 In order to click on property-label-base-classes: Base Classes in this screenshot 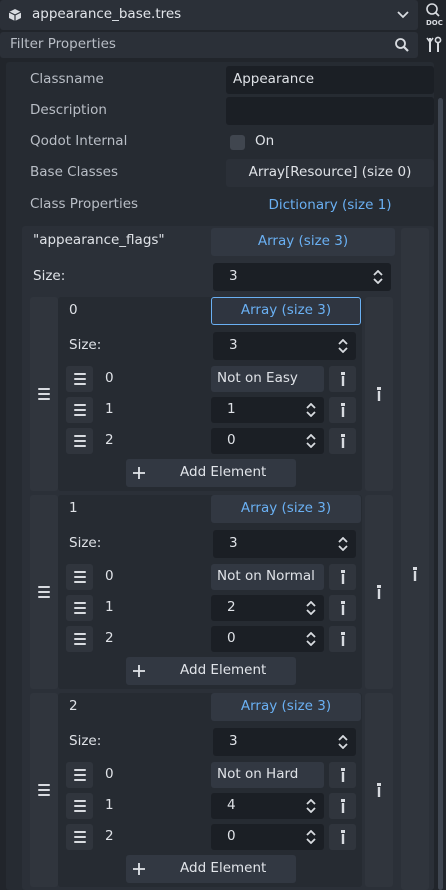, I will do `click(74, 172)`.